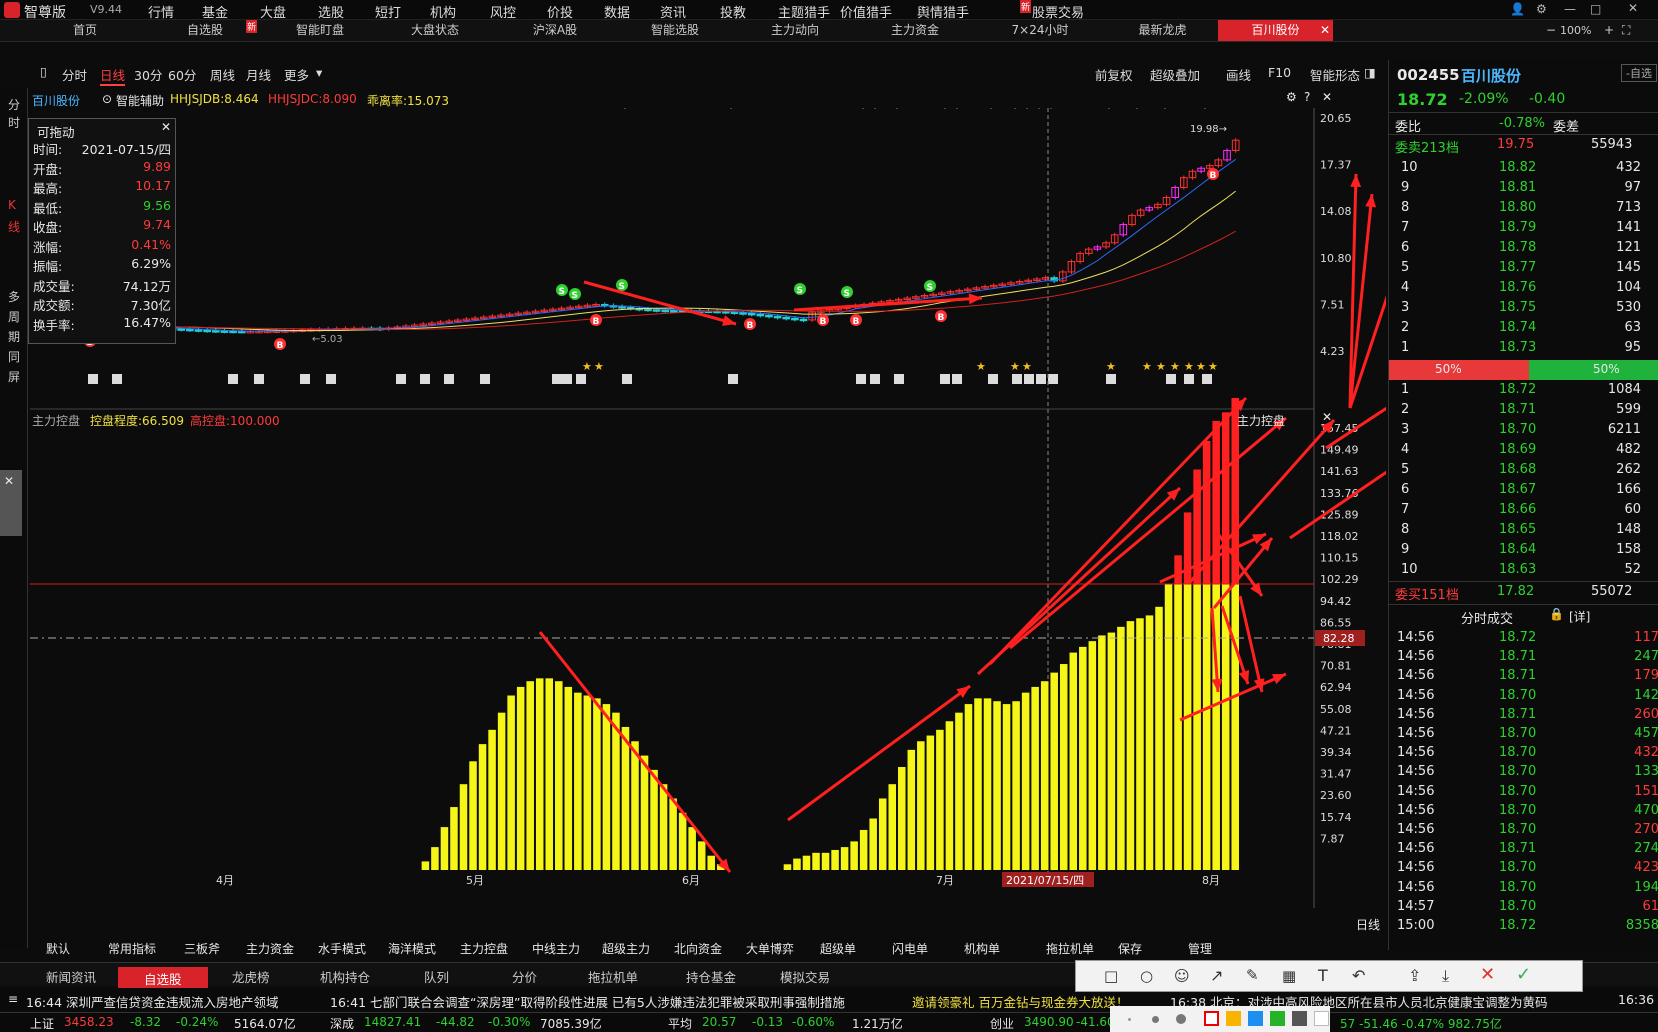 This screenshot has width=1658, height=1032. I want to click on minimize-icon: —, so click(1570, 9).